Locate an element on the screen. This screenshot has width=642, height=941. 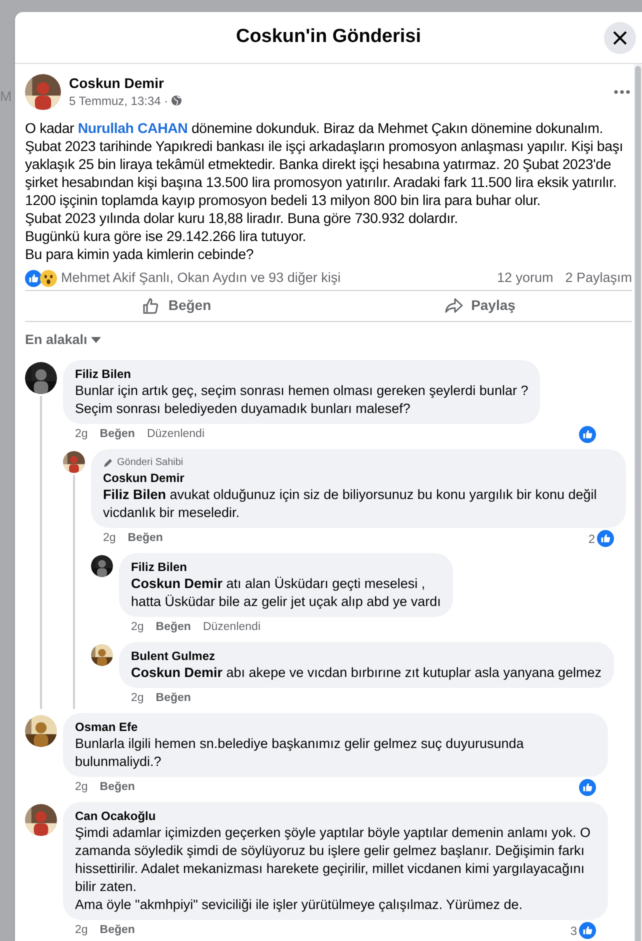
post-text: Bugünkü kura göre ise 29.142.266 lira tutuyor. is located at coordinates (166, 237).